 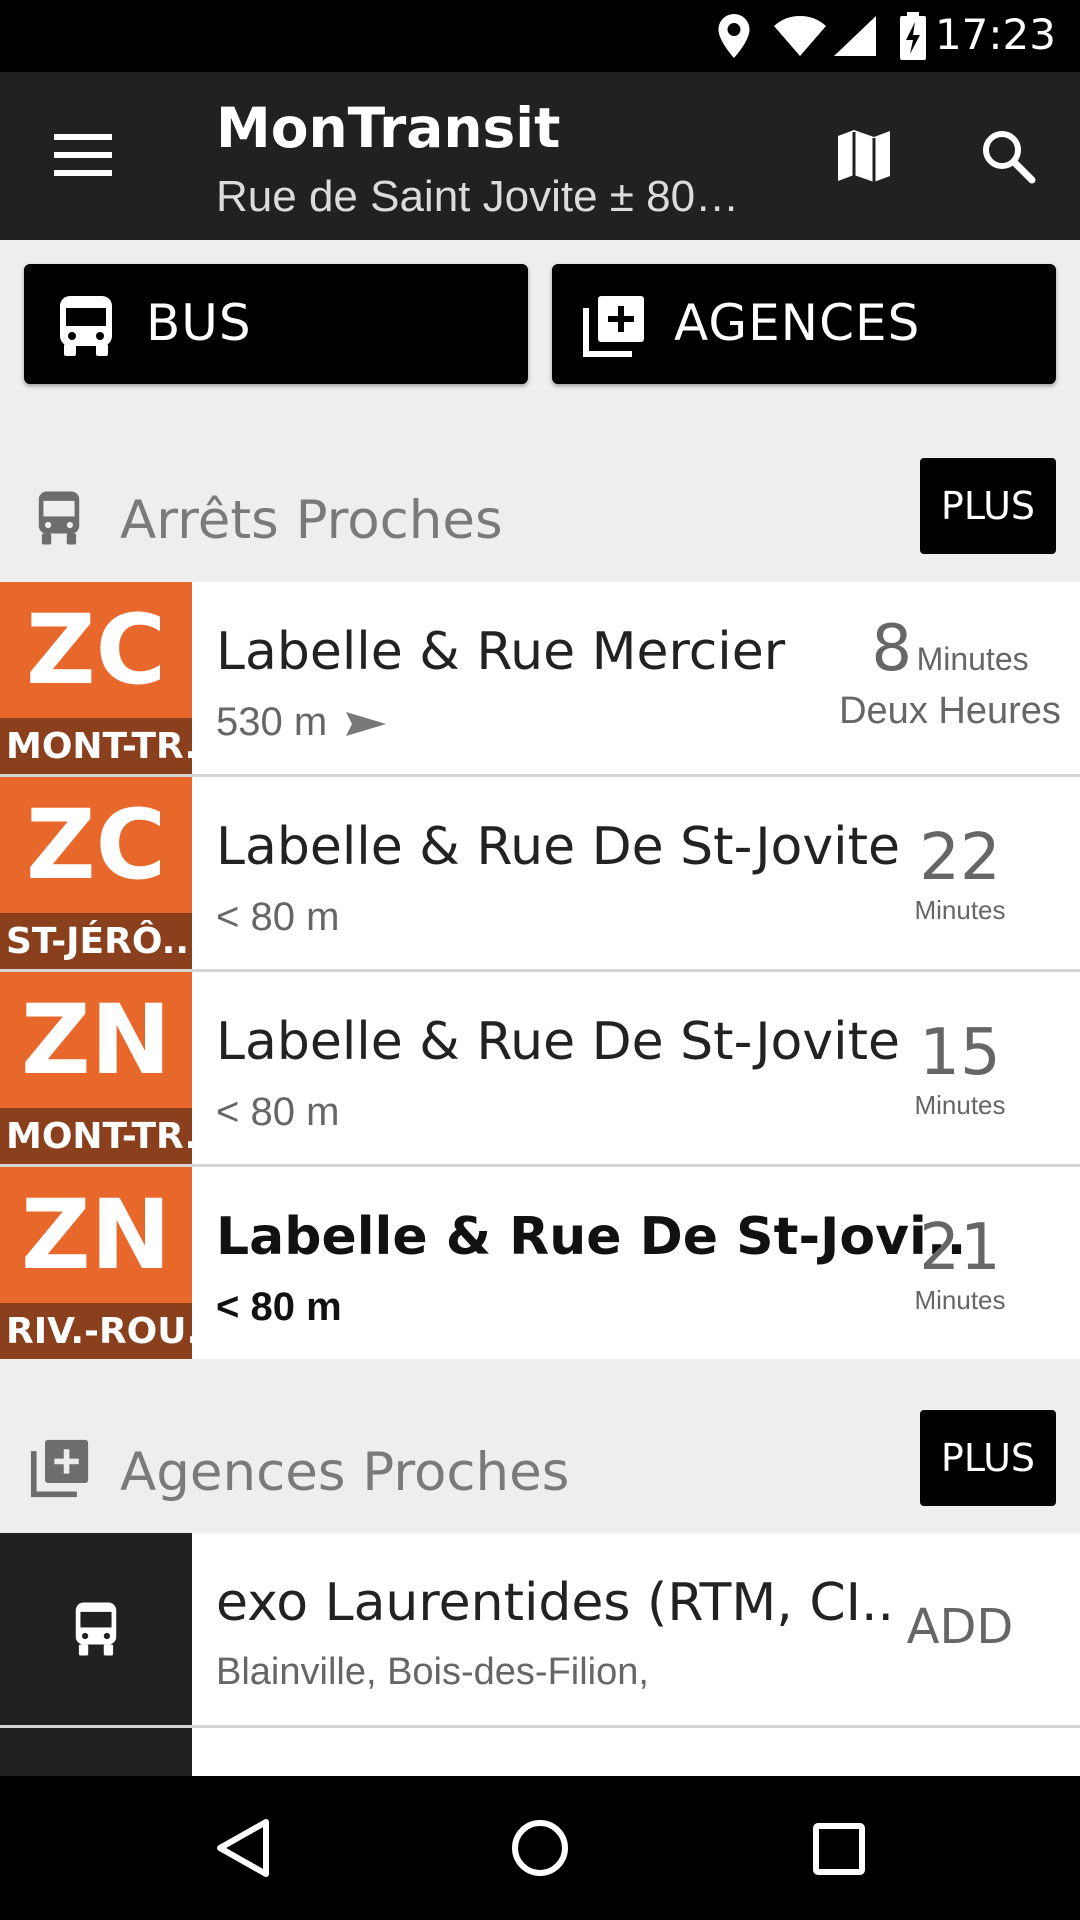 What do you see at coordinates (864, 156) in the screenshot?
I see `map-icon` at bounding box center [864, 156].